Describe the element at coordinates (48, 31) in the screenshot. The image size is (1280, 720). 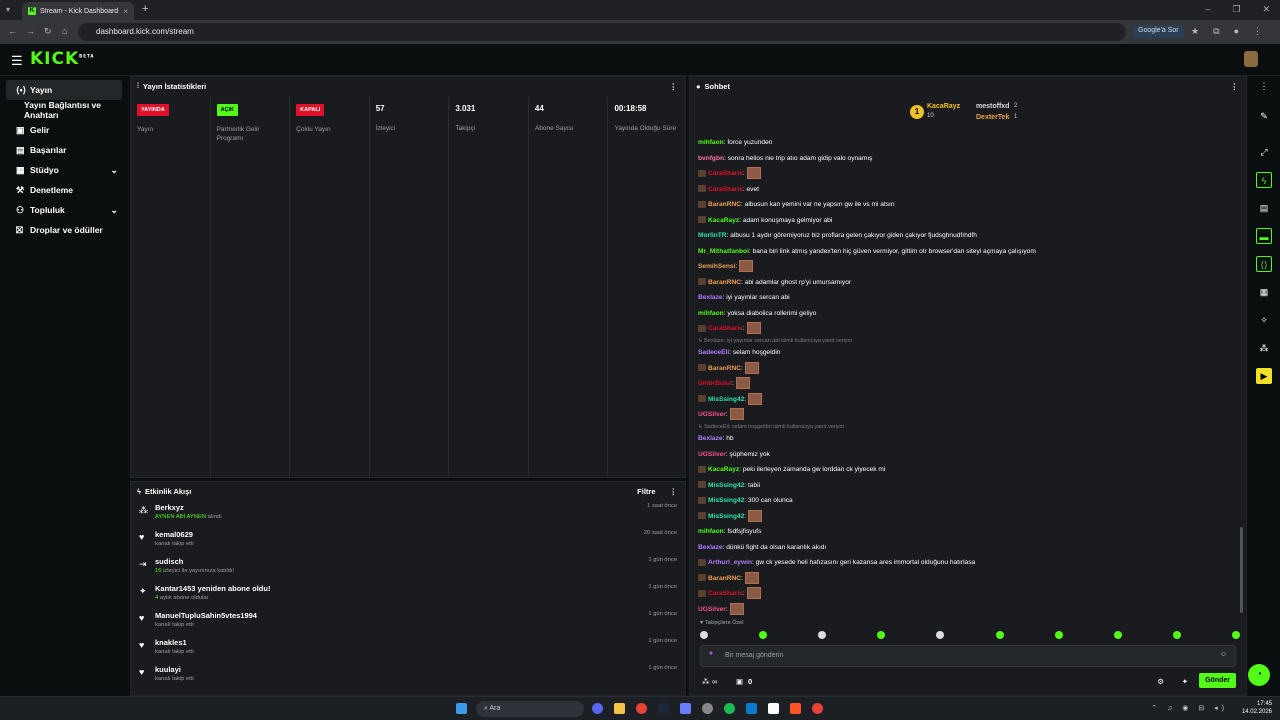
I see `reload-icon: ↻` at that location.